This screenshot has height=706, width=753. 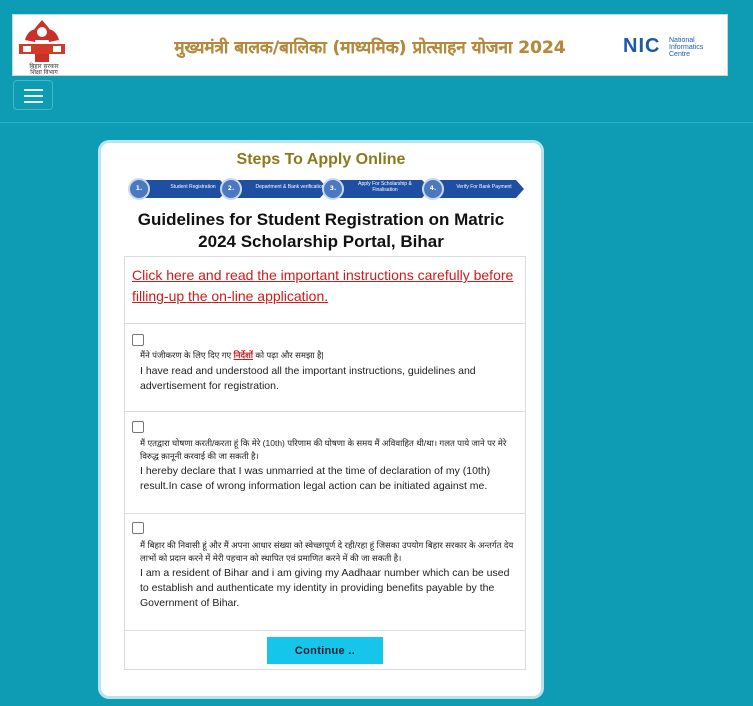 I want to click on declaration-1-hindi-before: मैंने पंजीकरण के लिए दिए गए, so click(x=187, y=355).